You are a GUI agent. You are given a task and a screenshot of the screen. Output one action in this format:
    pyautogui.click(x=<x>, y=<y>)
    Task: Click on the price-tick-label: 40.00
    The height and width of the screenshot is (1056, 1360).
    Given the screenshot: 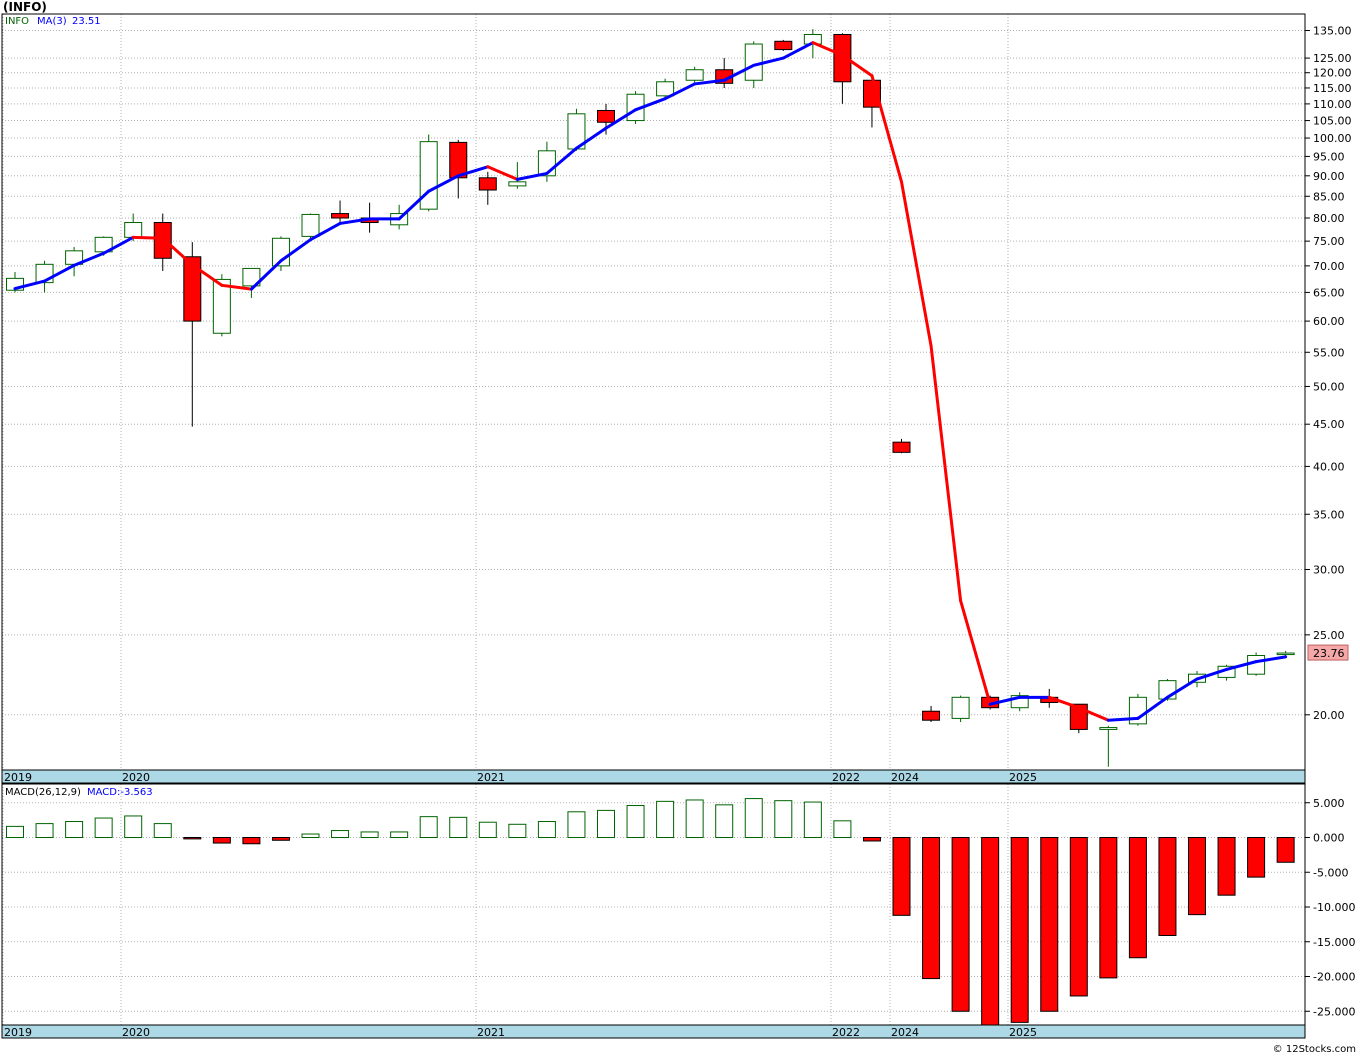 What is the action you would take?
    pyautogui.click(x=1329, y=466)
    